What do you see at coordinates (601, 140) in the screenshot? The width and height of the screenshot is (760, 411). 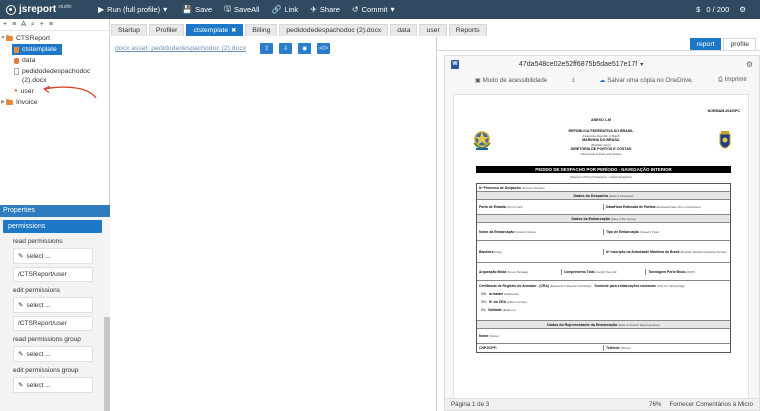 I see `doc-navy: MARINHA DO BRASIL` at bounding box center [601, 140].